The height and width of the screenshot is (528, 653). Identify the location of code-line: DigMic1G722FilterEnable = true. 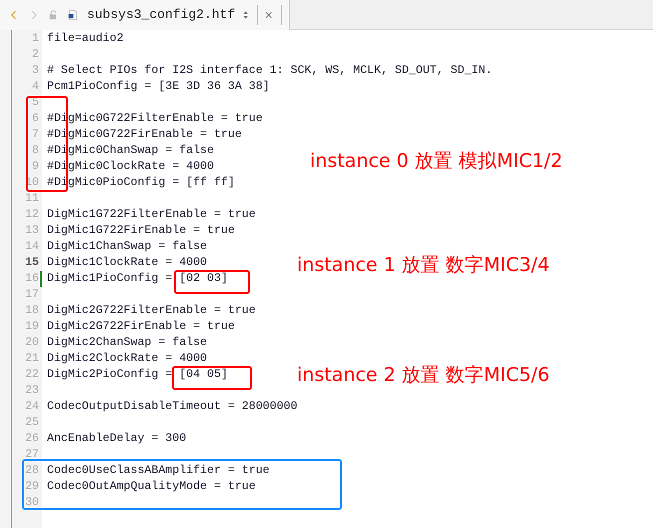
(151, 214).